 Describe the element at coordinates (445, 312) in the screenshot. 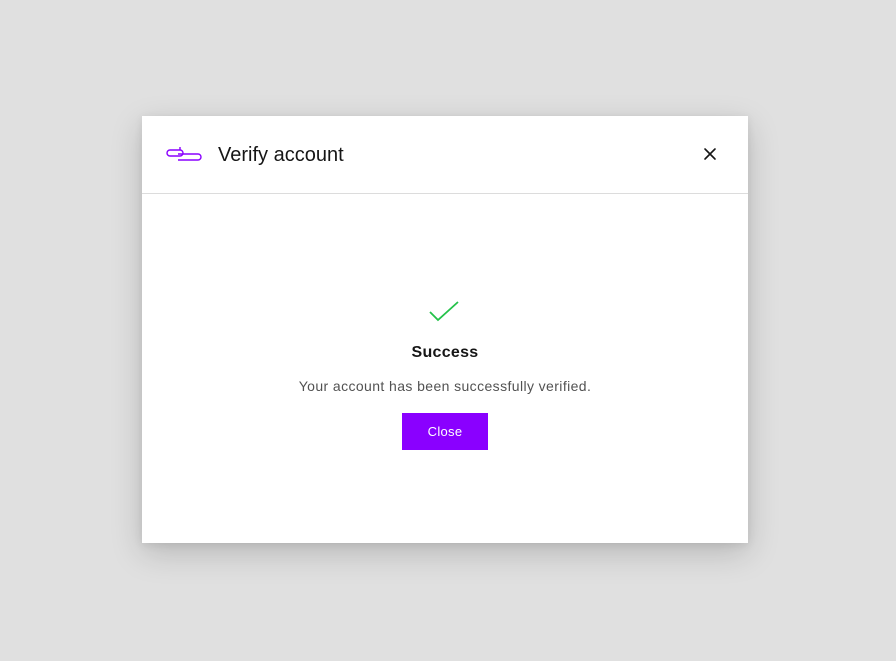

I see `checkmark-icon` at that location.